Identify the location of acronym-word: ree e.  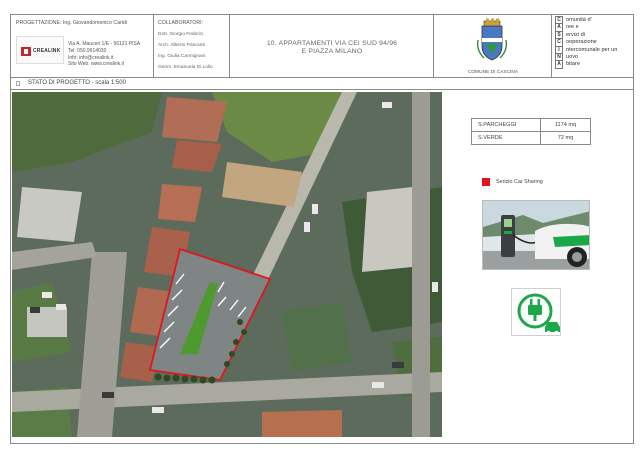
(572, 27).